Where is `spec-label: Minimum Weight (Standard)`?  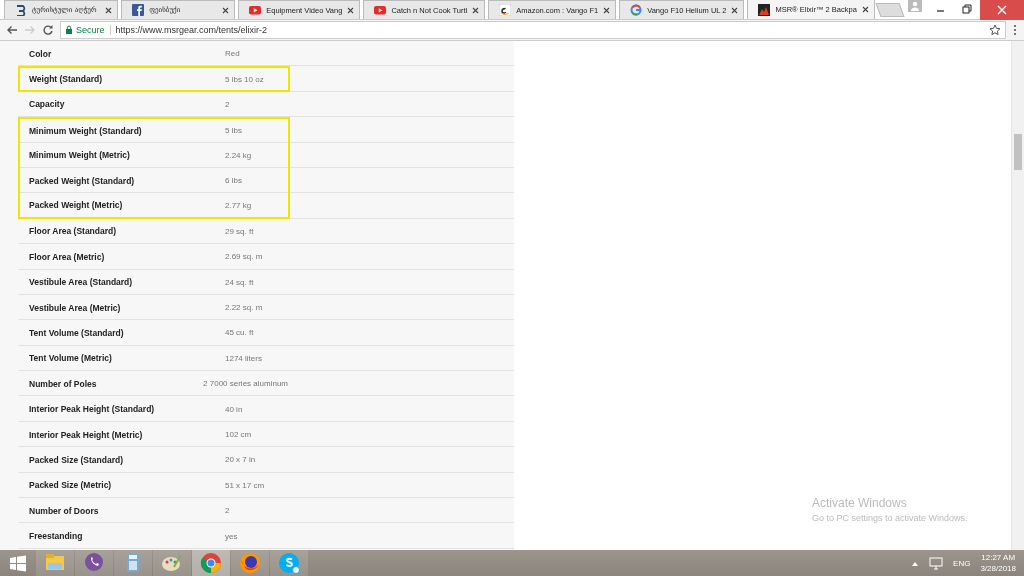 spec-label: Minimum Weight (Standard) is located at coordinates (85, 130).